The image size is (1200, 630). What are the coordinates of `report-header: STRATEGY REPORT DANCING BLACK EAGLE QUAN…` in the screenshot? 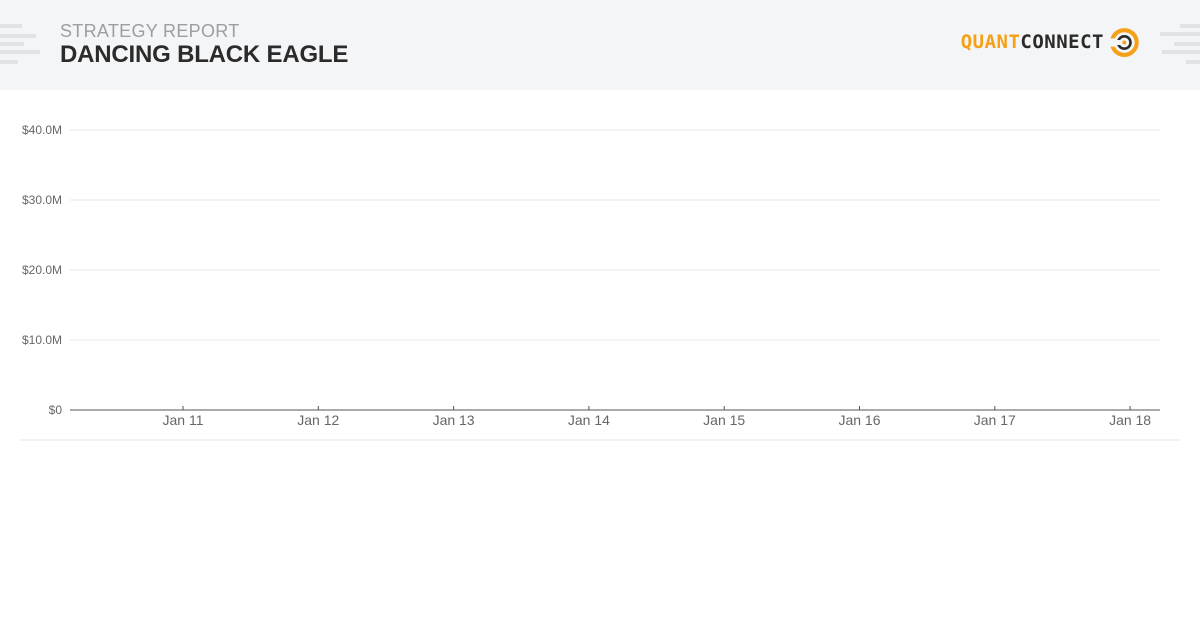 It's located at (600, 45).